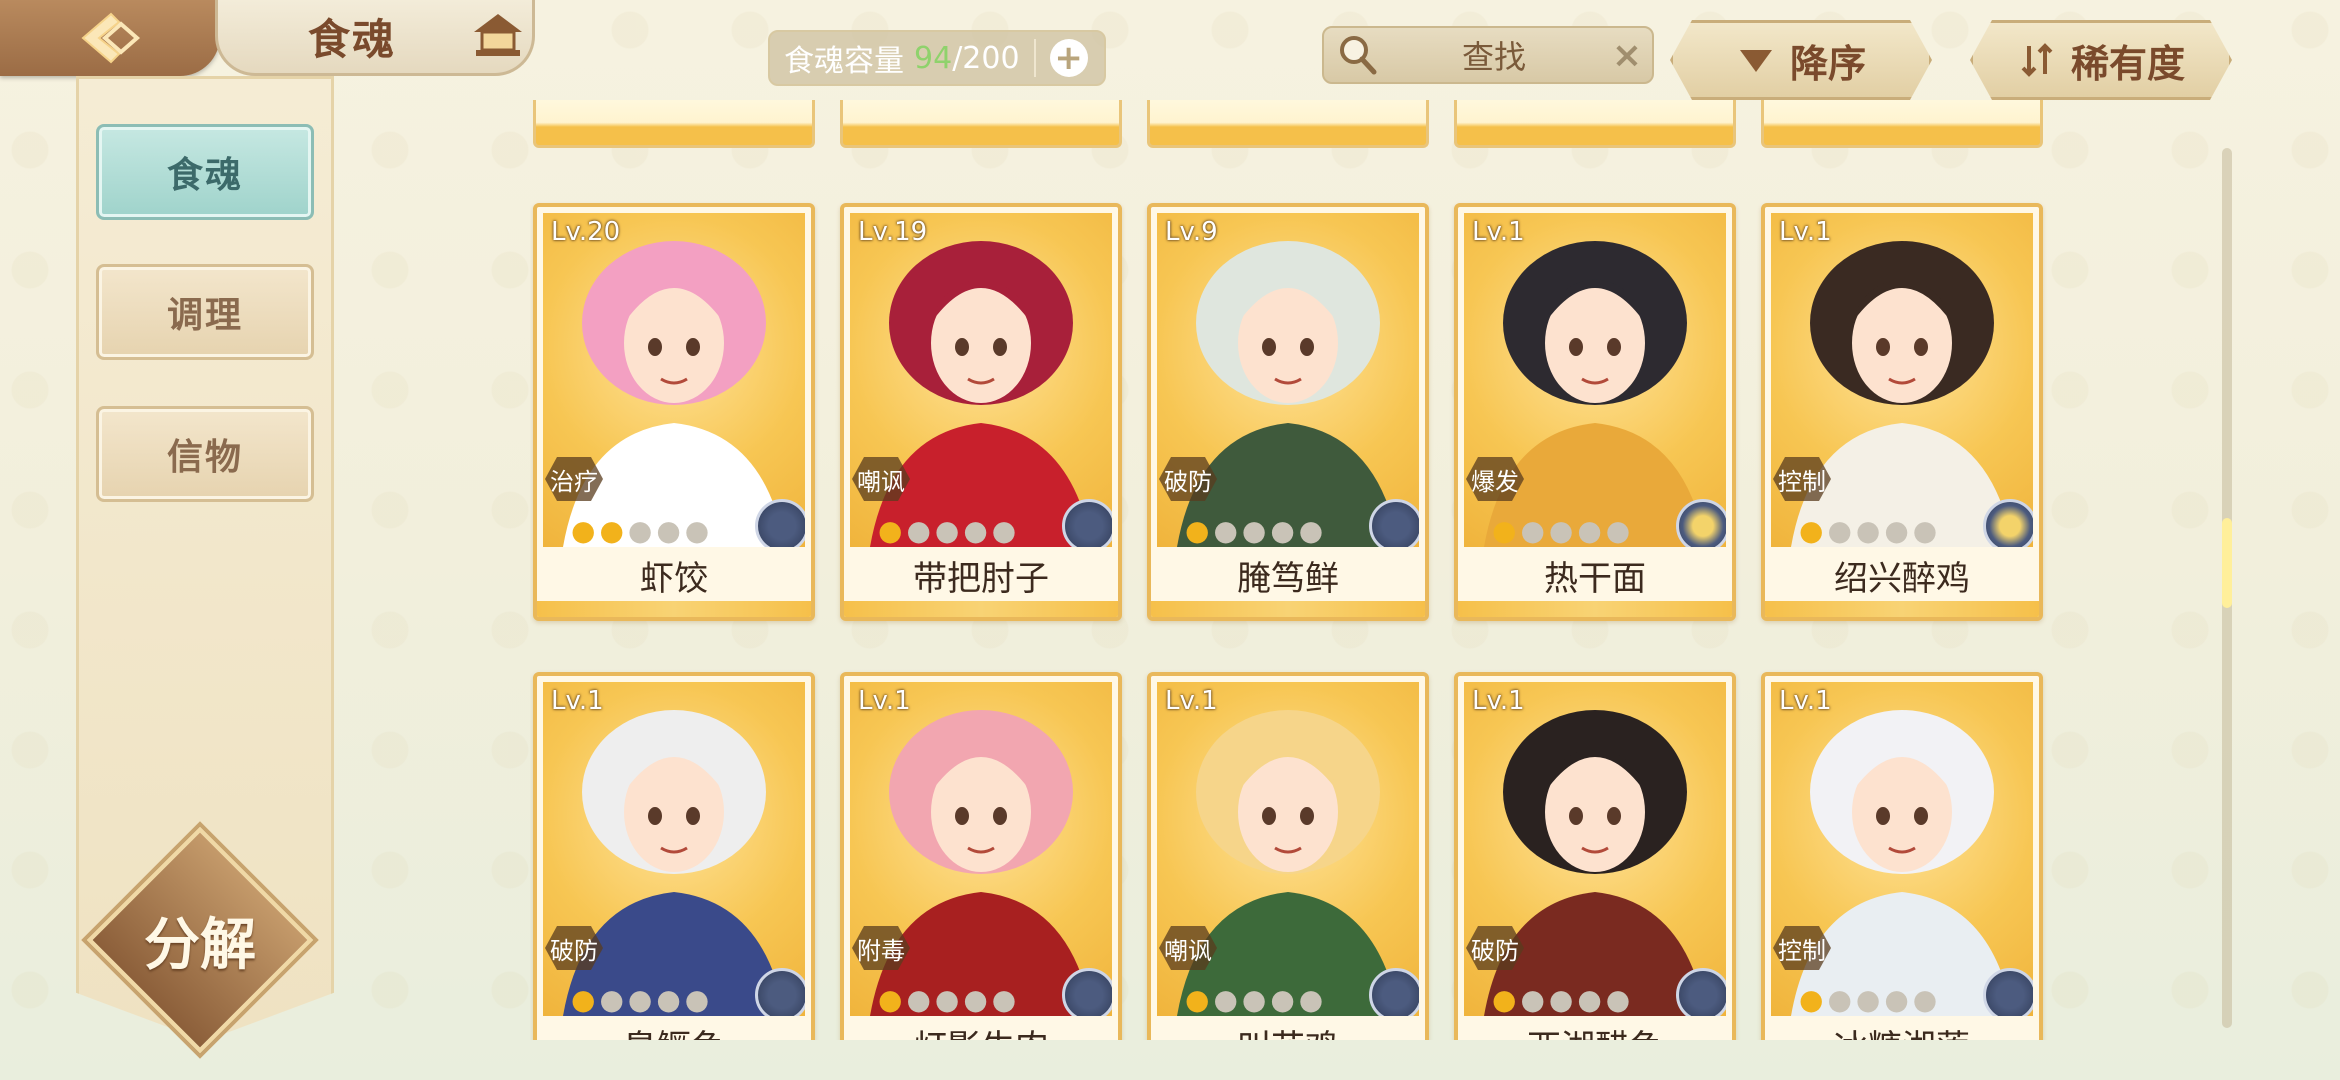  What do you see at coordinates (881, 948) in the screenshot?
I see `role-badge: 附毒` at bounding box center [881, 948].